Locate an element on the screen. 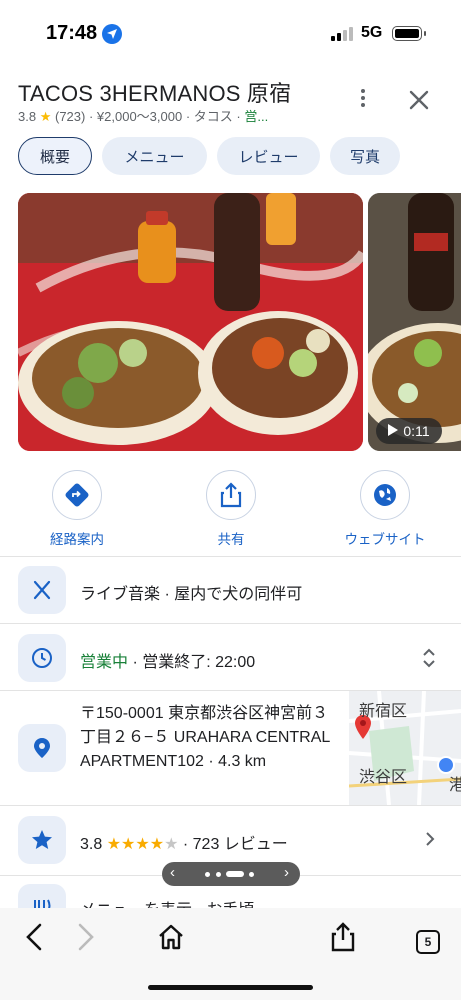 The width and height of the screenshot is (461, 1000). open-now-status: 営業中 is located at coordinates (104, 662).